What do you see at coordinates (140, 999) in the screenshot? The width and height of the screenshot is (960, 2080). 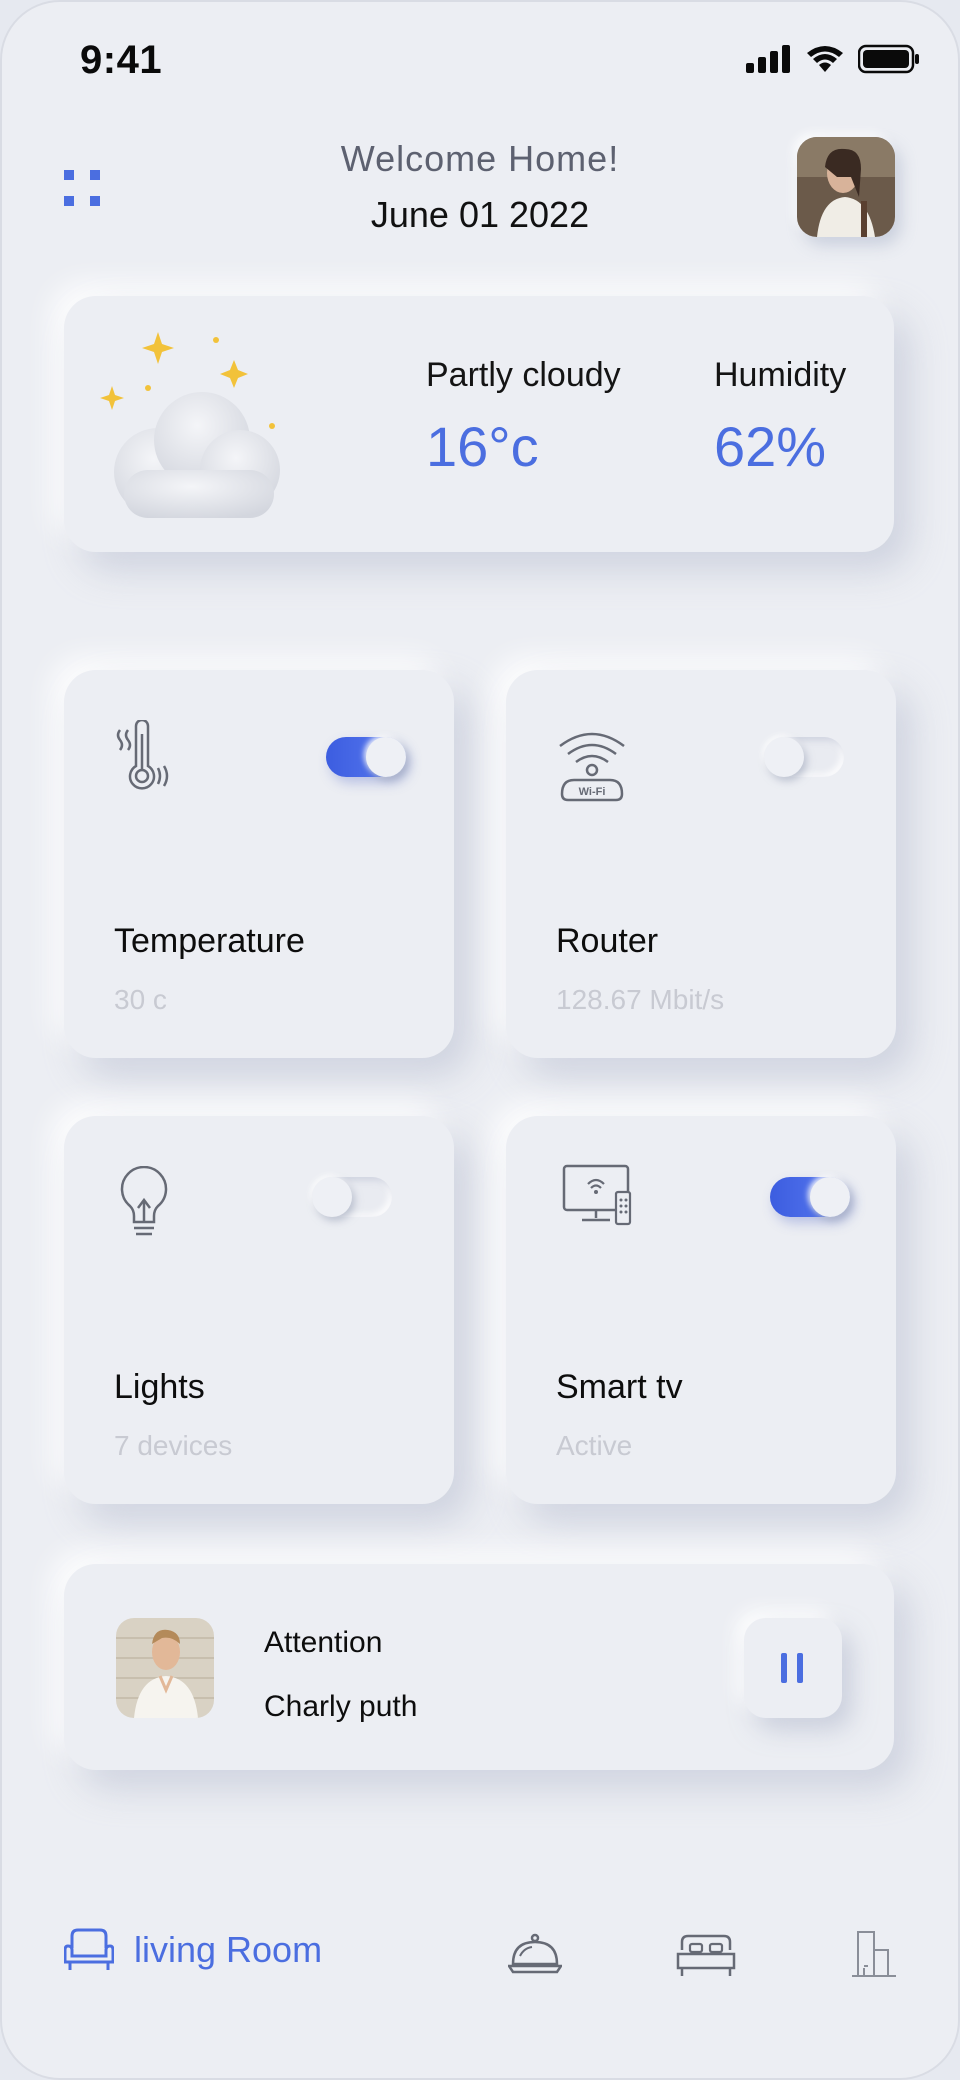 I see `device-subtitle: 30 c` at bounding box center [140, 999].